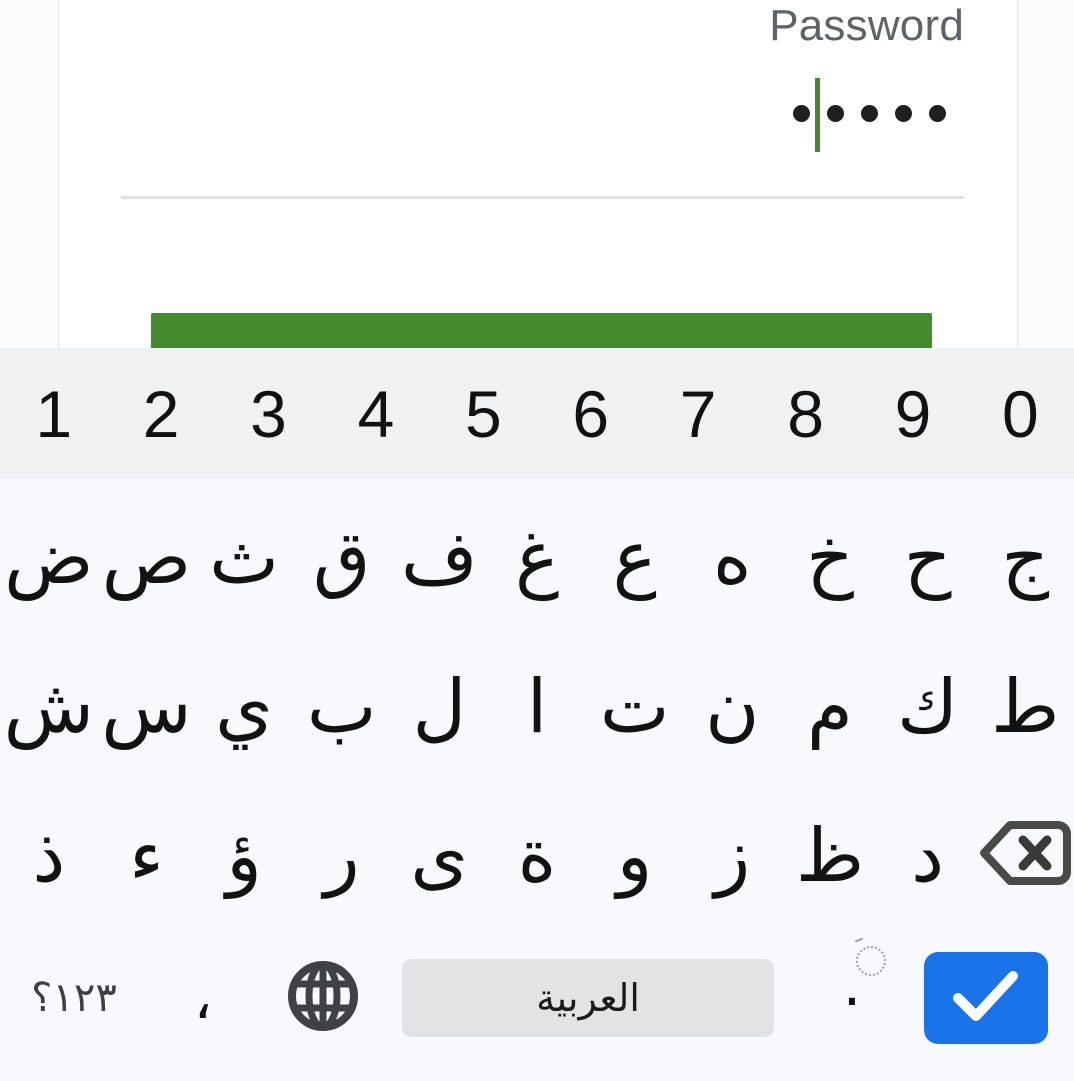 Image resolution: width=1074 pixels, height=1081 pixels. I want to click on key-letter: ى, so click(440, 855).